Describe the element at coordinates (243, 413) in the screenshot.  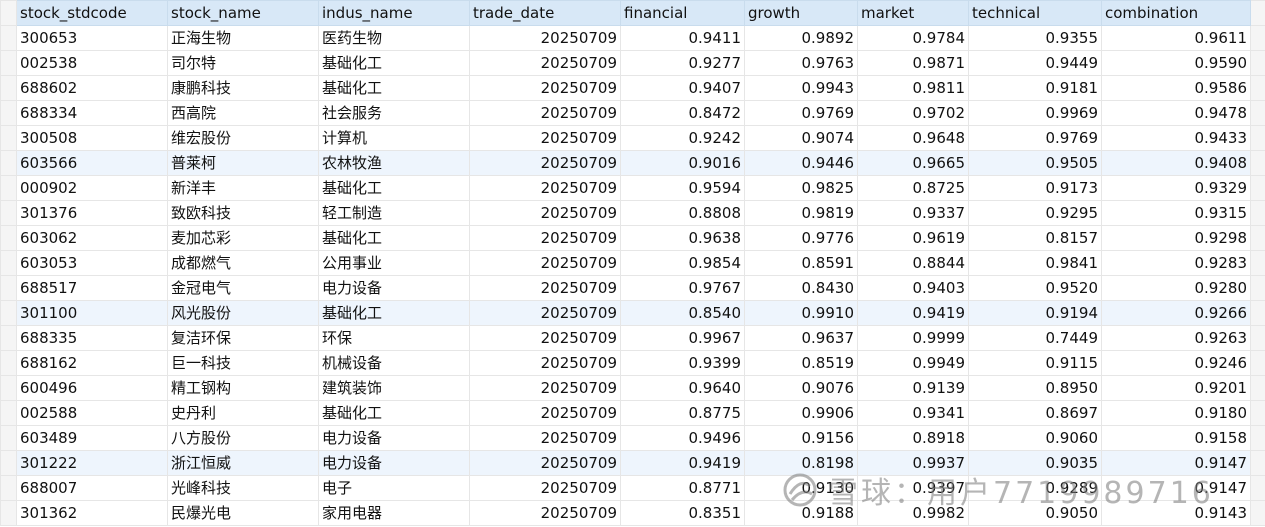
I see `cell-stock-name: 史丹利` at that location.